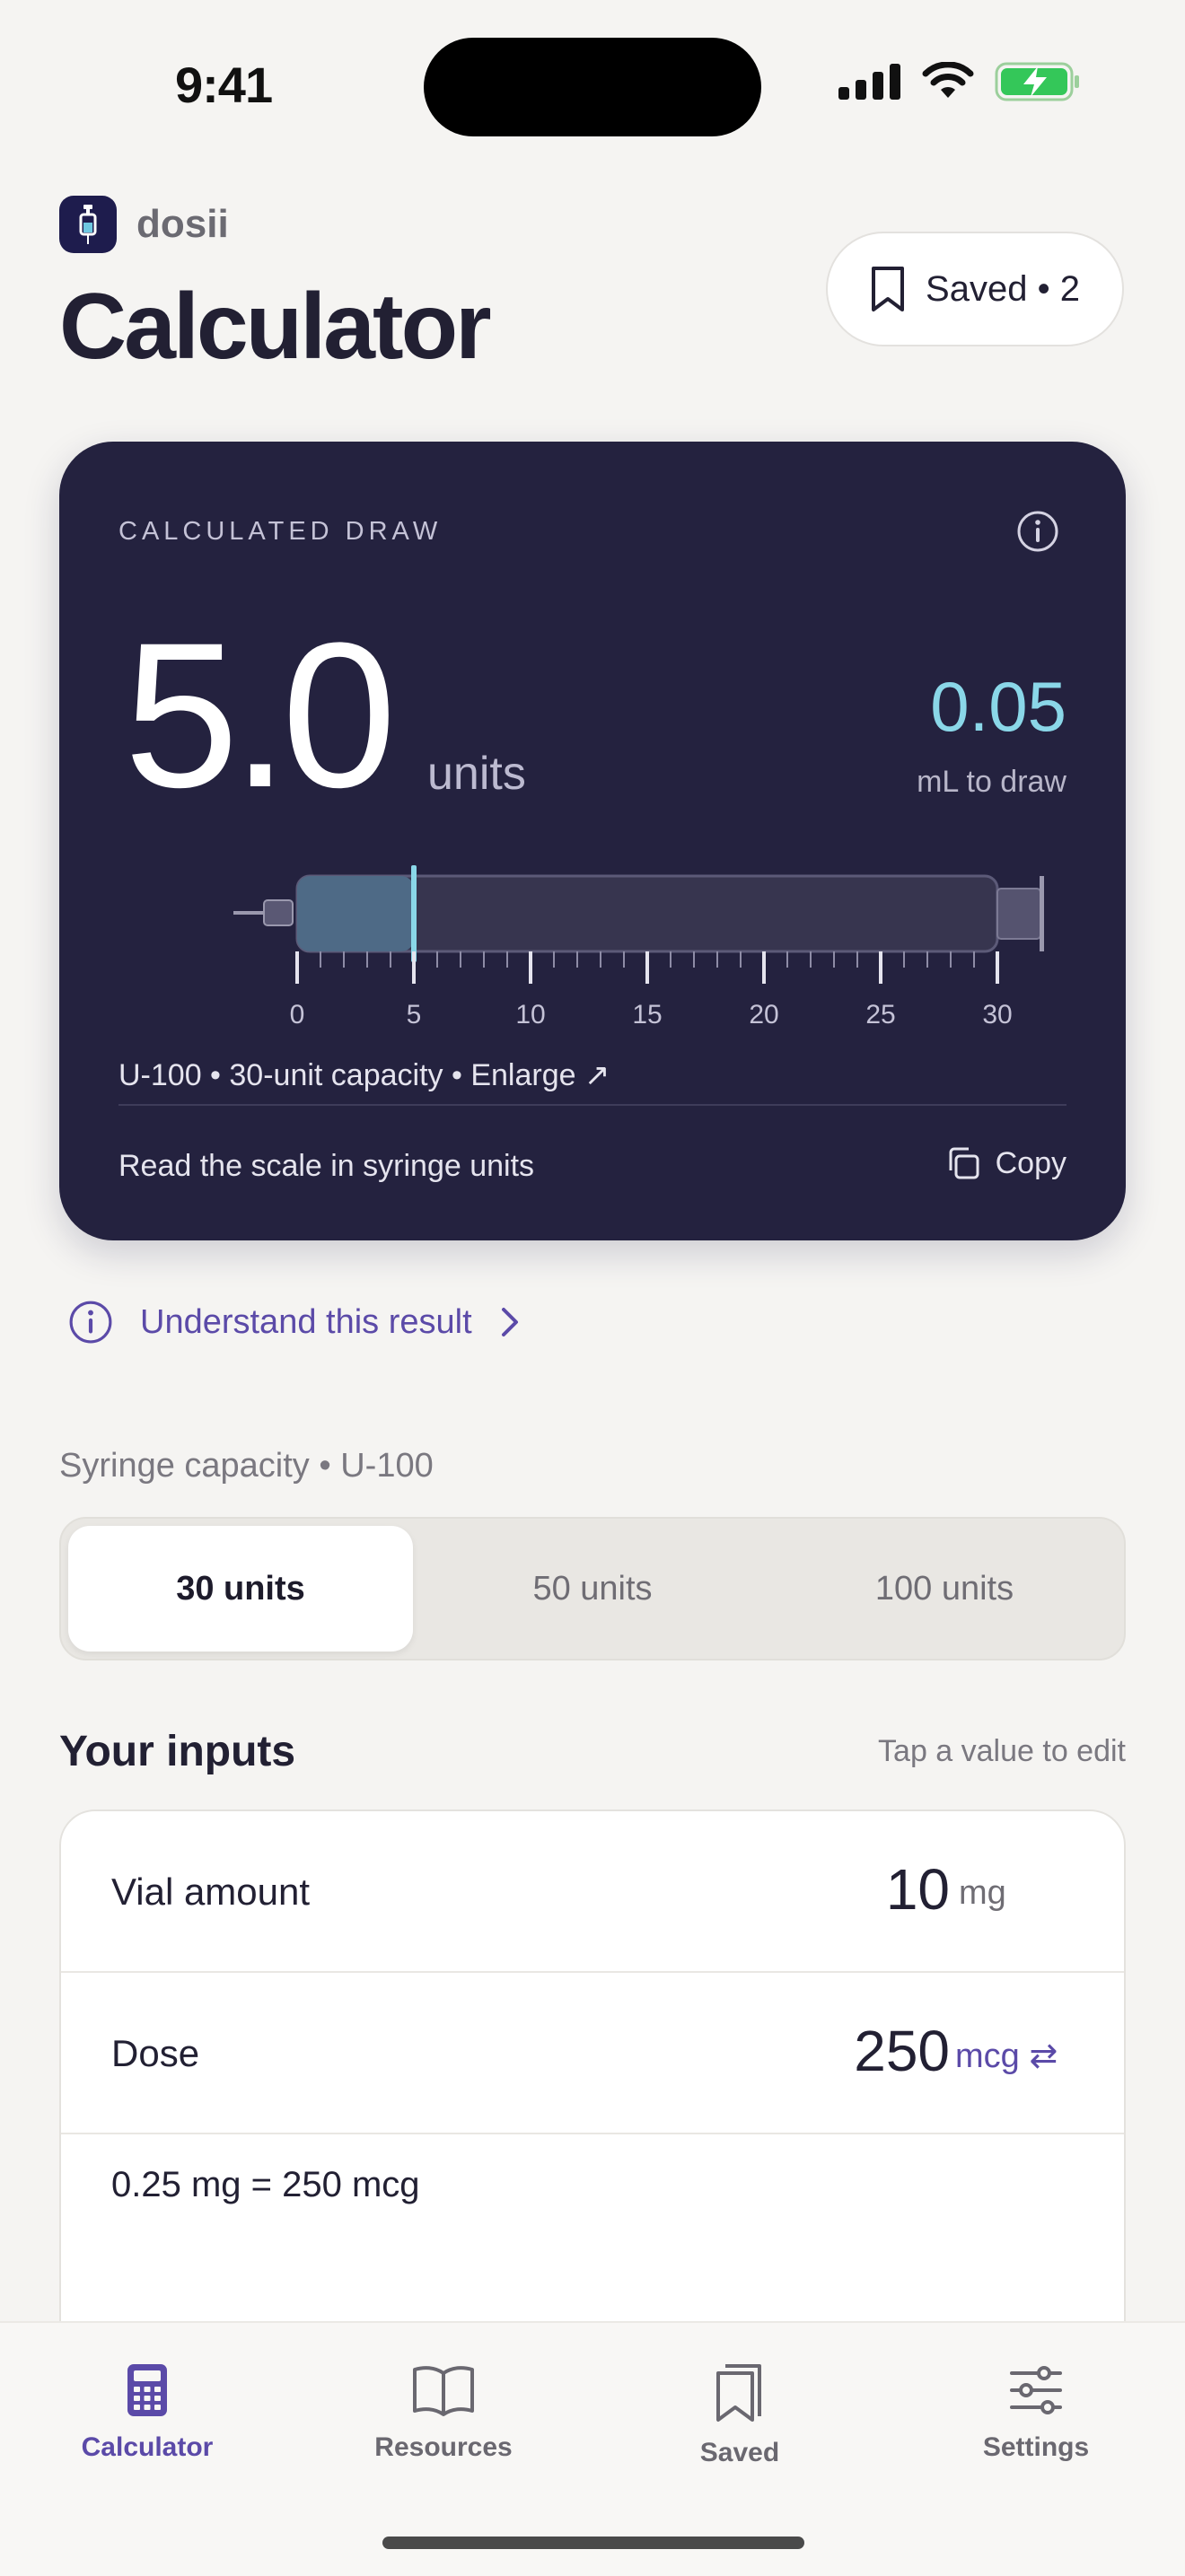 The image size is (1185, 2576). I want to click on scale-label: 15, so click(647, 1015).